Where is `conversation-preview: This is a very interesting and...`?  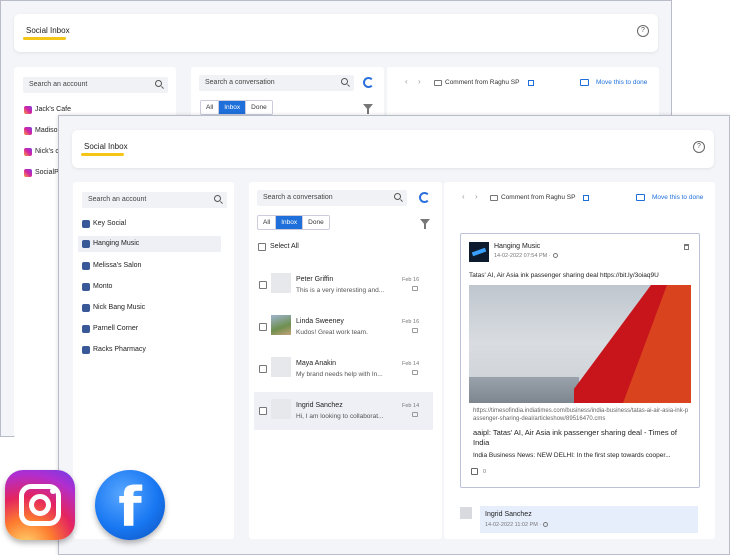 conversation-preview: This is a very interesting and... is located at coordinates (340, 290).